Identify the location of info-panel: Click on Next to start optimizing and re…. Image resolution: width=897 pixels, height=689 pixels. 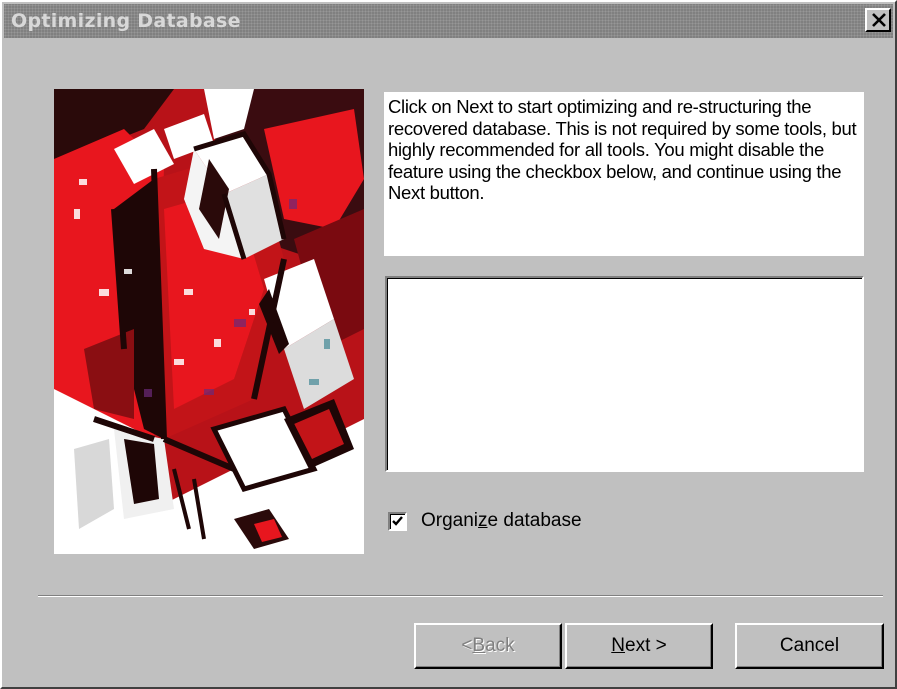
(624, 174).